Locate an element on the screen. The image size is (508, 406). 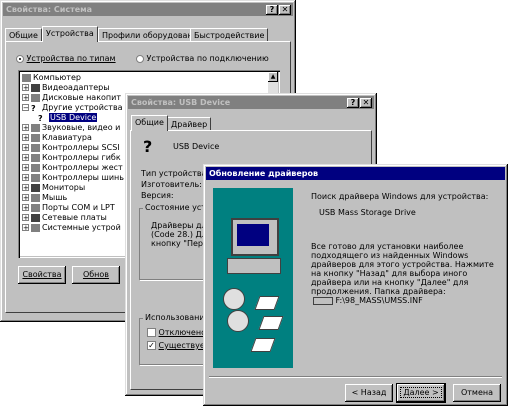
tree-label: Другие устройства is located at coordinates (82, 107).